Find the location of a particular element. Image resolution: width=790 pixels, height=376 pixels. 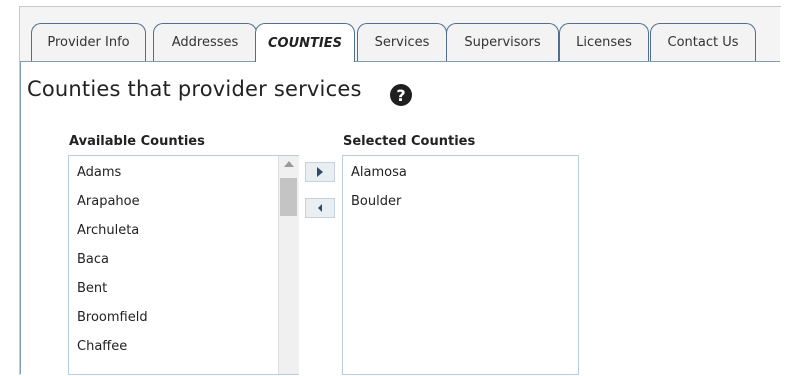

available-list-scrollbar is located at coordinates (288, 265).